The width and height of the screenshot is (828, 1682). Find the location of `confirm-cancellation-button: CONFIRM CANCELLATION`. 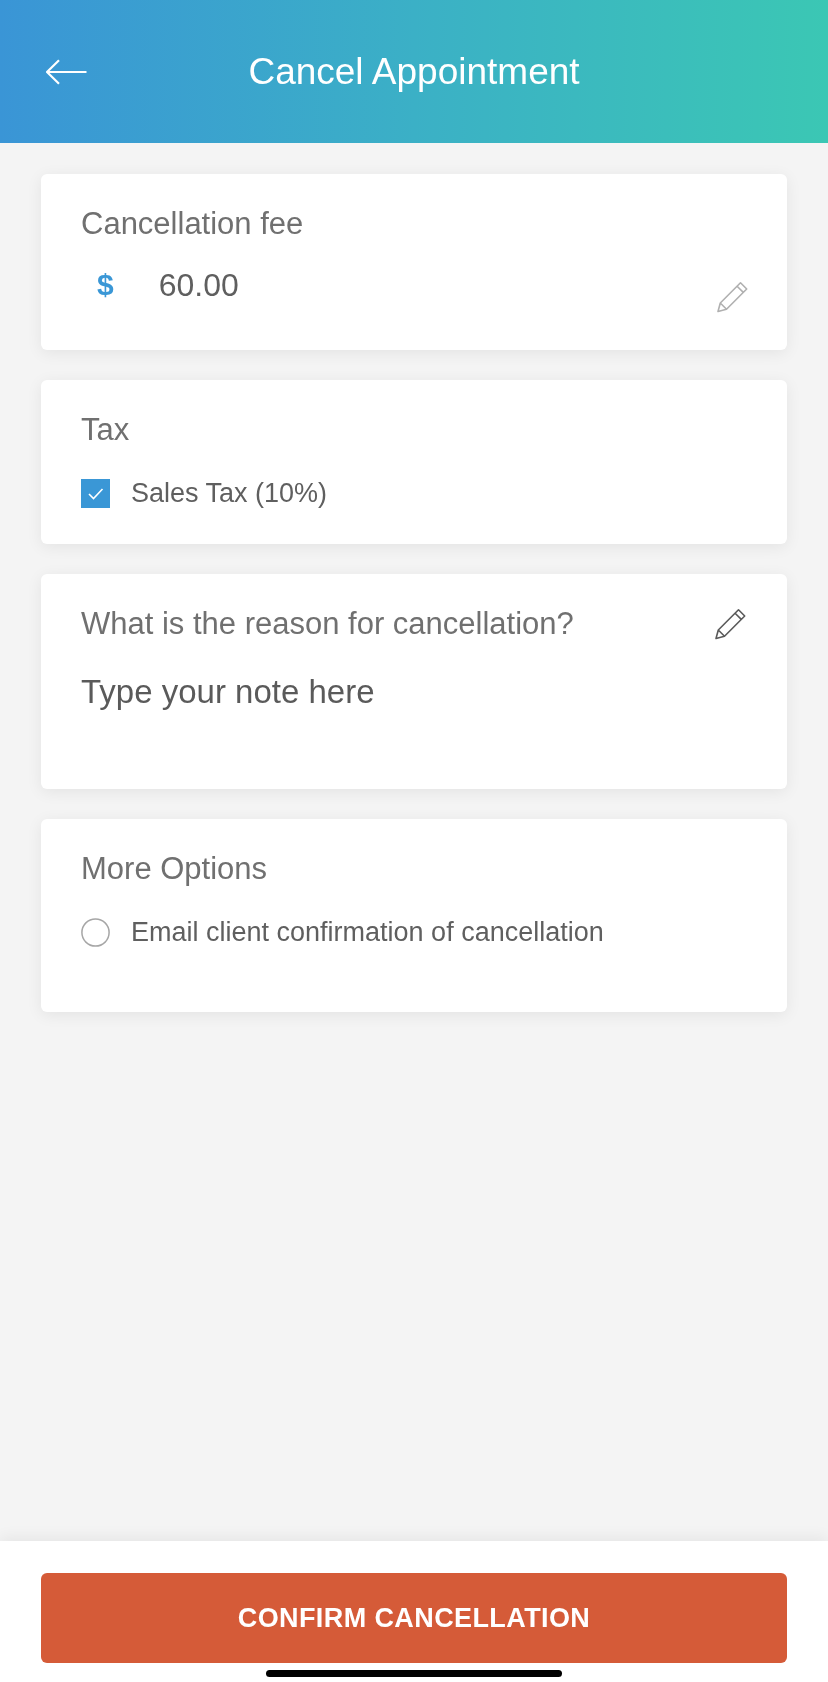

confirm-cancellation-button: CONFIRM CANCELLATION is located at coordinates (414, 1618).